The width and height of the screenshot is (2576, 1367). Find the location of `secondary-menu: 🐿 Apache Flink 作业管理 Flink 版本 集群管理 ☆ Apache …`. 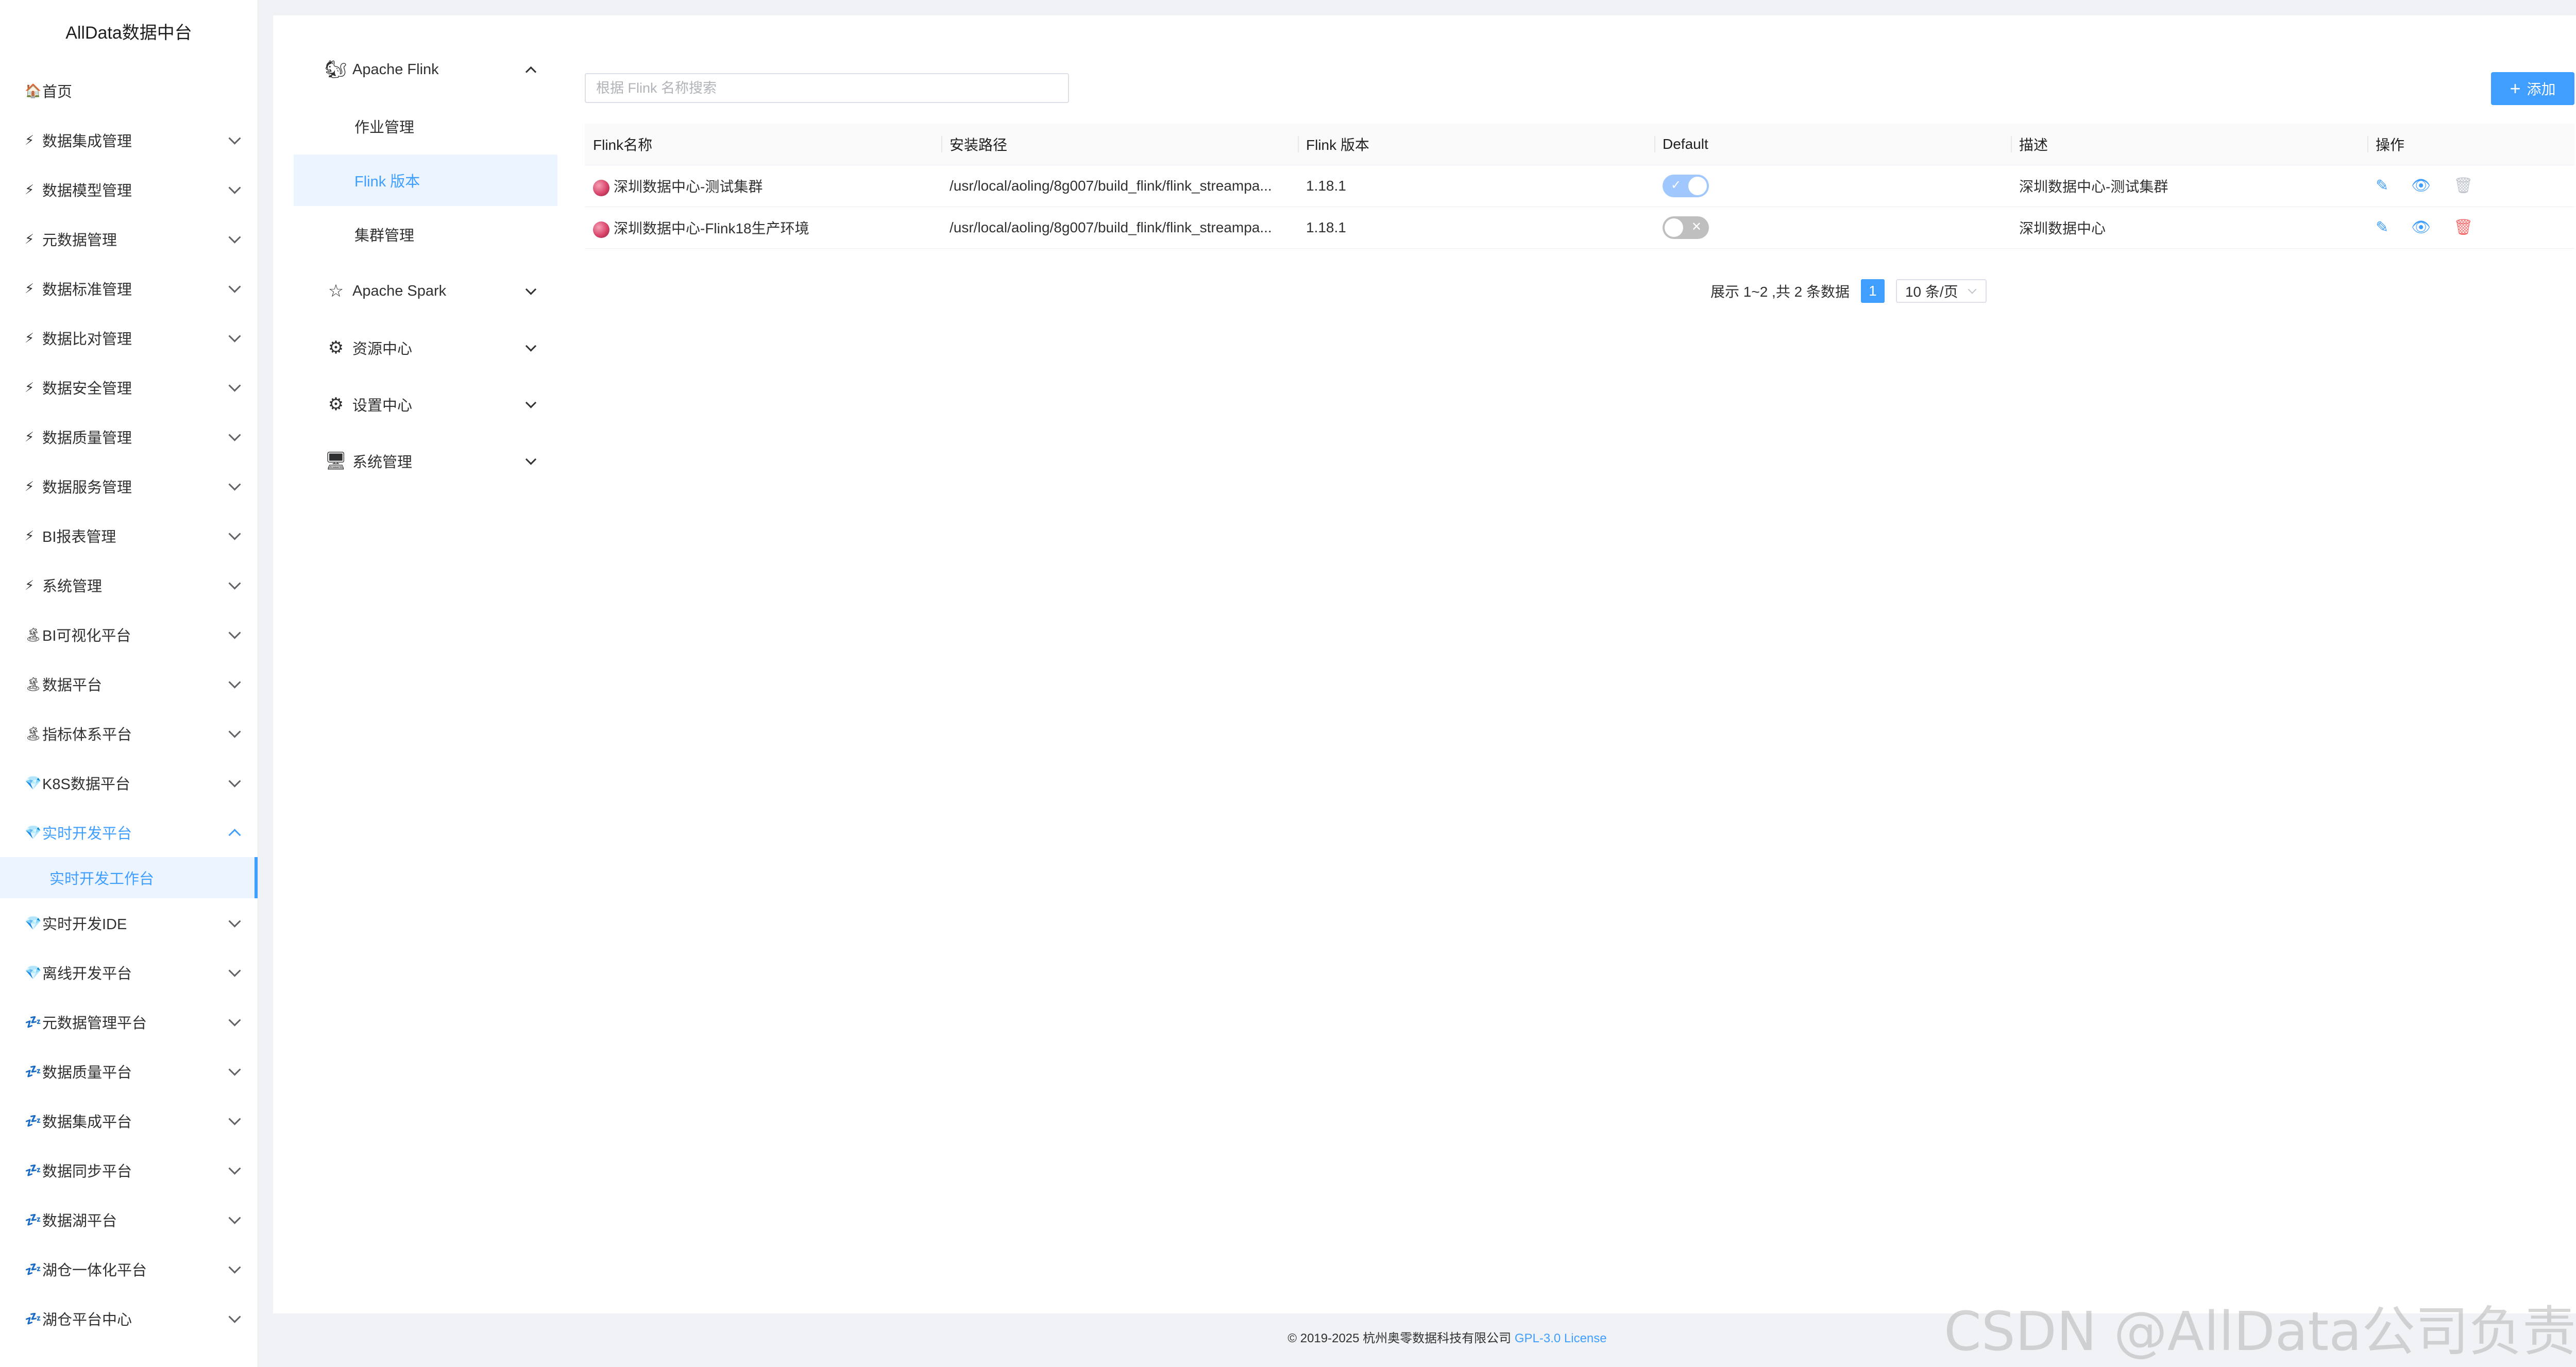

secondary-menu: 🐿 Apache Flink 作业管理 Flink 版本 集群管理 ☆ Apache … is located at coordinates (425, 265).